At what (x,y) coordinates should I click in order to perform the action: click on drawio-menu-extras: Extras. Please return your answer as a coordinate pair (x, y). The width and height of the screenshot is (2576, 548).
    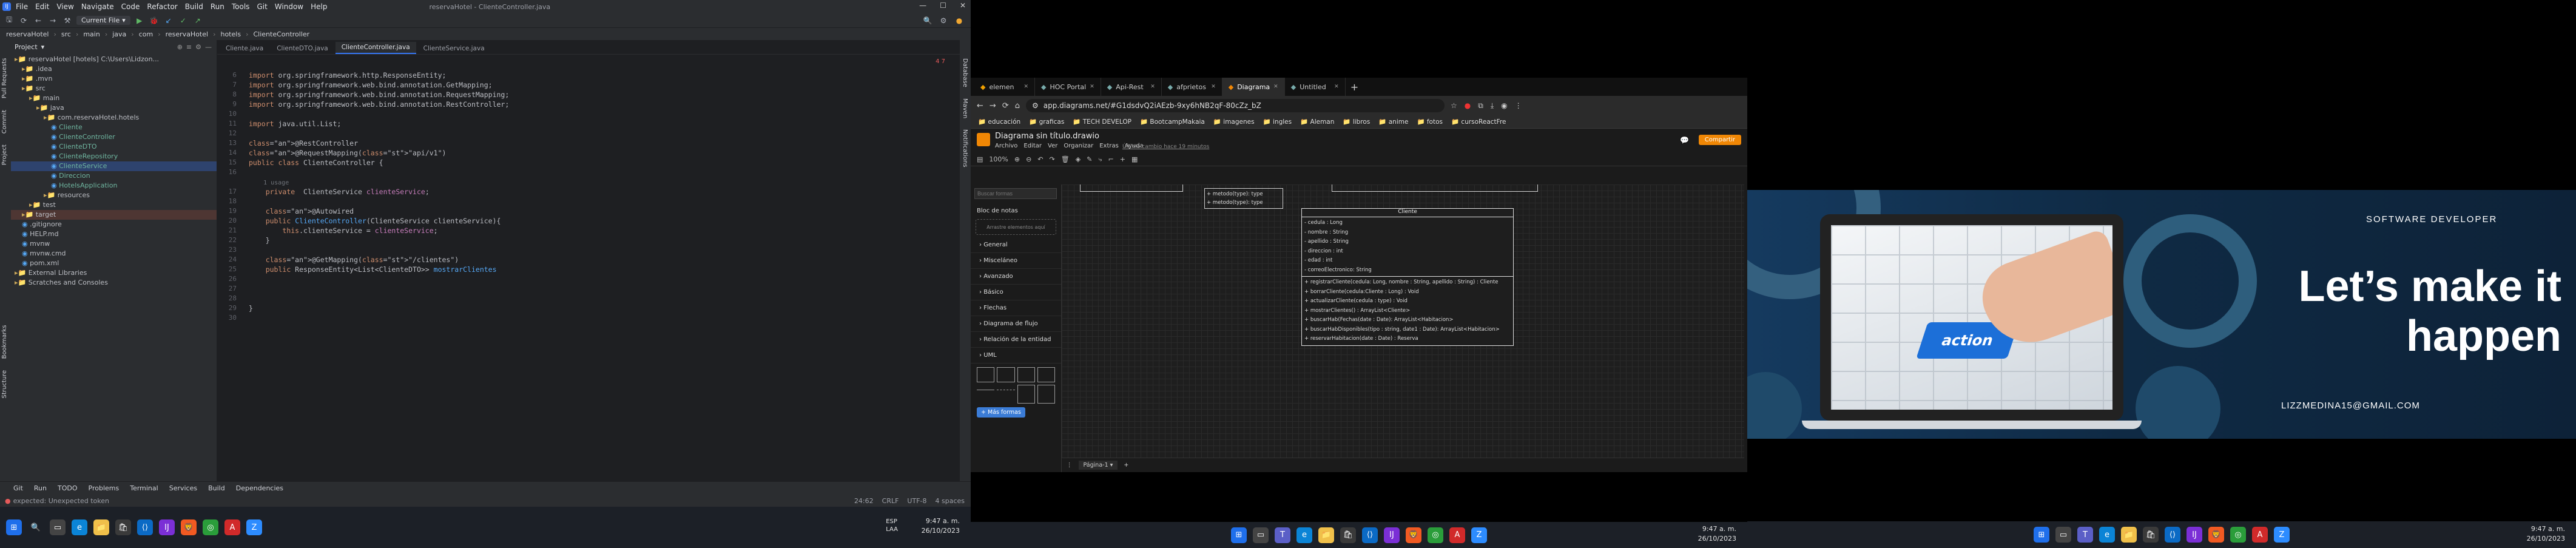
    Looking at the image, I should click on (1109, 146).